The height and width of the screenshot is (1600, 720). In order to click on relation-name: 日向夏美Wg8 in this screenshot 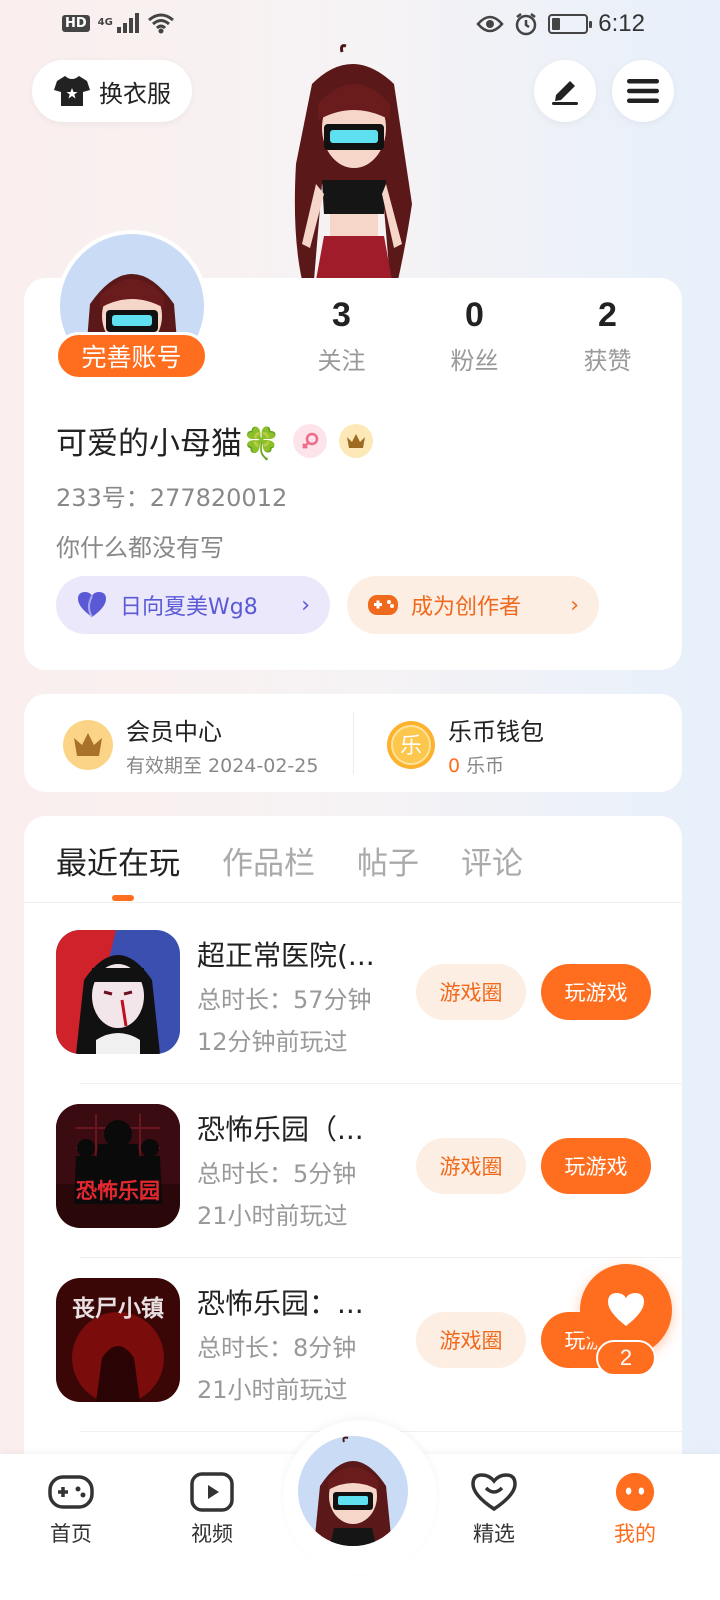, I will do `click(189, 607)`.